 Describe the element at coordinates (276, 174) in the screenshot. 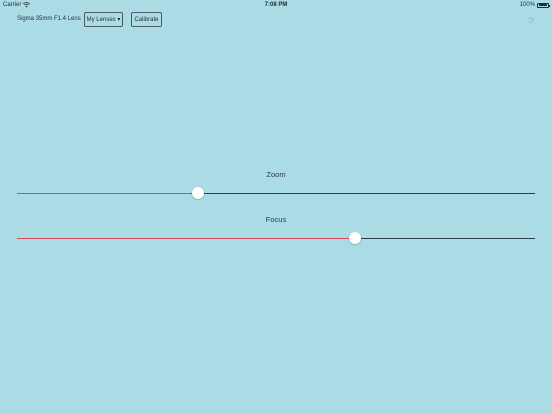

I see `zoom-label: Zoom` at that location.